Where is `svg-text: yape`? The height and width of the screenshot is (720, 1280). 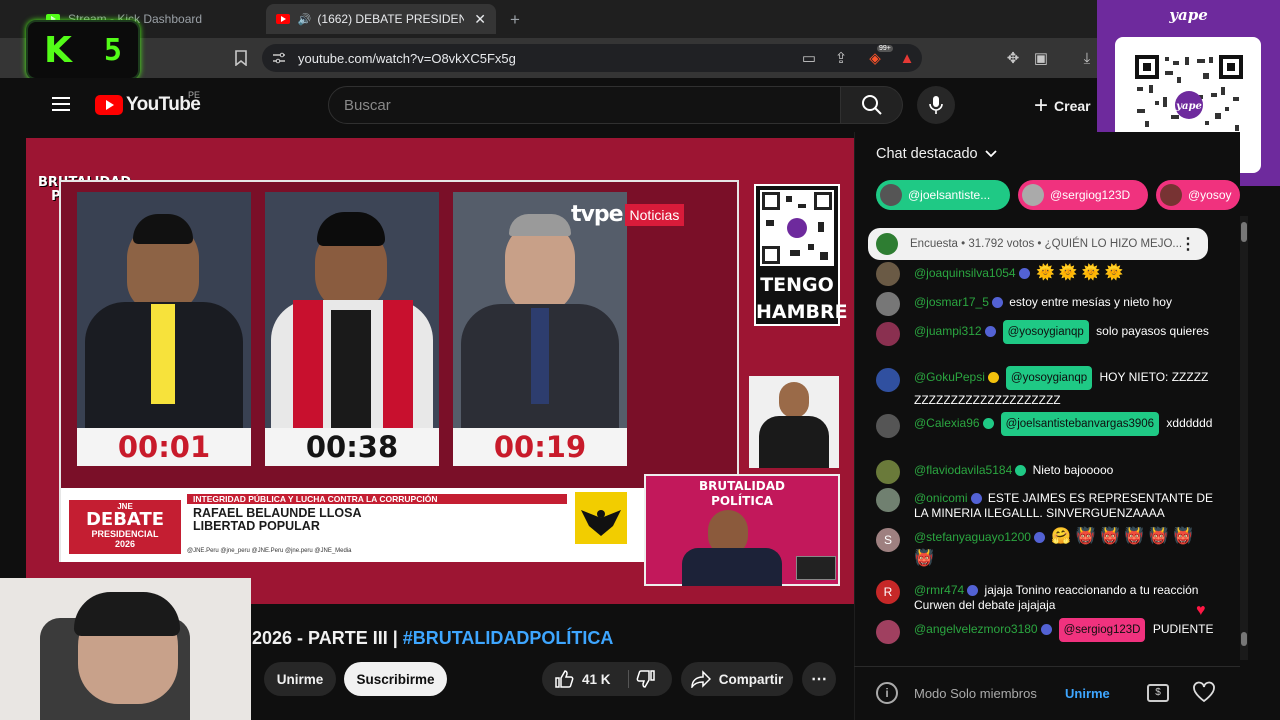 svg-text: yape is located at coordinates (1188, 106).